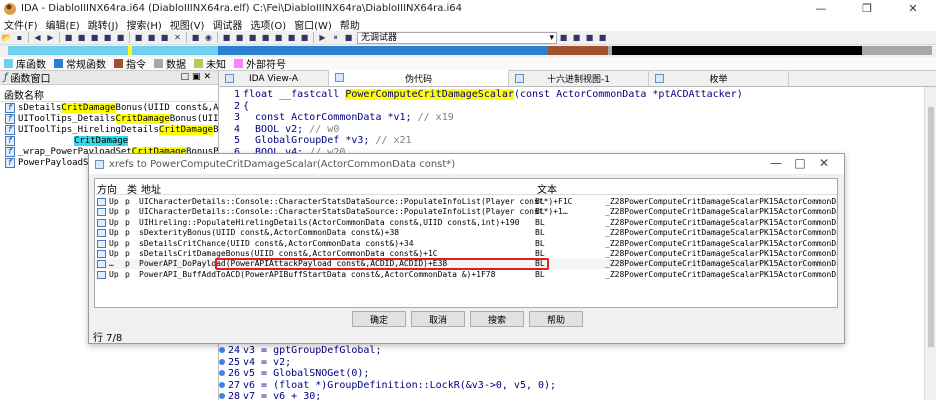  Describe the element at coordinates (821, 8) in the screenshot. I see `minimize-button: —` at that location.